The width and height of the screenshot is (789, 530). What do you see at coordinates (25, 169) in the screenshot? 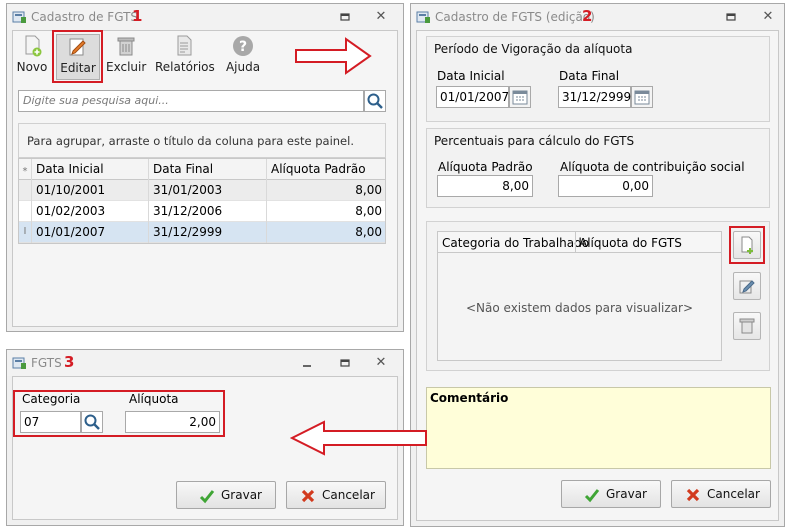
I see `grid-corner: ⁎` at bounding box center [25, 169].